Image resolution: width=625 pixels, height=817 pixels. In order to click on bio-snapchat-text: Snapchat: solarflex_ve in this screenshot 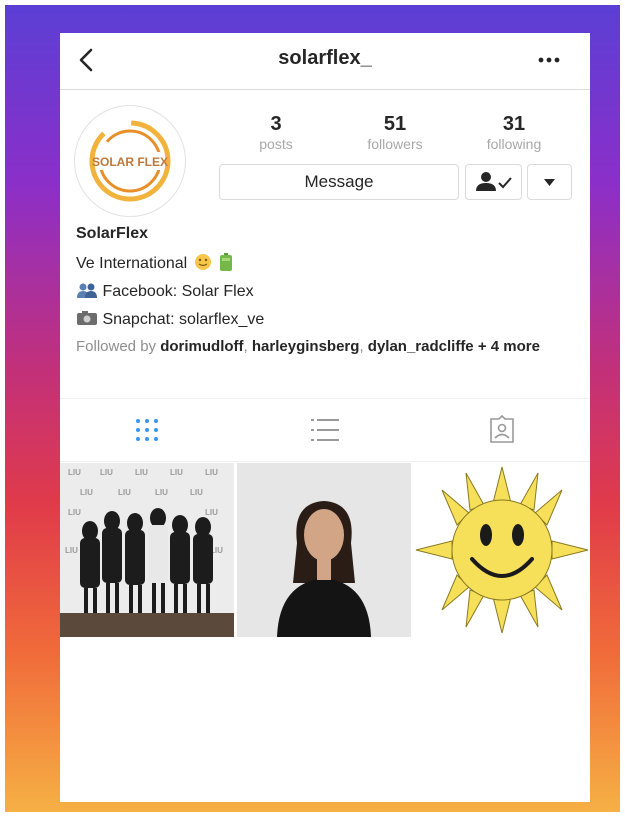, I will do `click(183, 319)`.